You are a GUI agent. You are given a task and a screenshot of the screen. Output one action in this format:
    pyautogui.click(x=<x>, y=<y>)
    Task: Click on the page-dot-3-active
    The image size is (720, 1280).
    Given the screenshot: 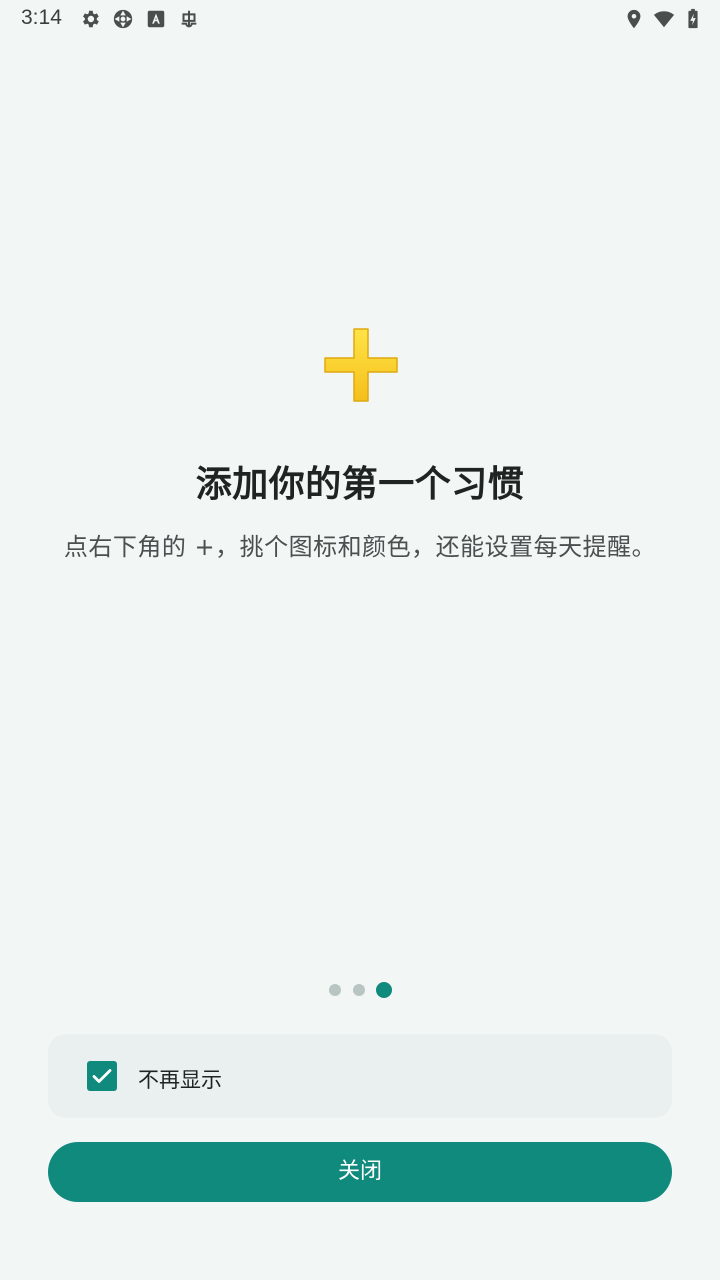 What is the action you would take?
    pyautogui.click(x=384, y=990)
    